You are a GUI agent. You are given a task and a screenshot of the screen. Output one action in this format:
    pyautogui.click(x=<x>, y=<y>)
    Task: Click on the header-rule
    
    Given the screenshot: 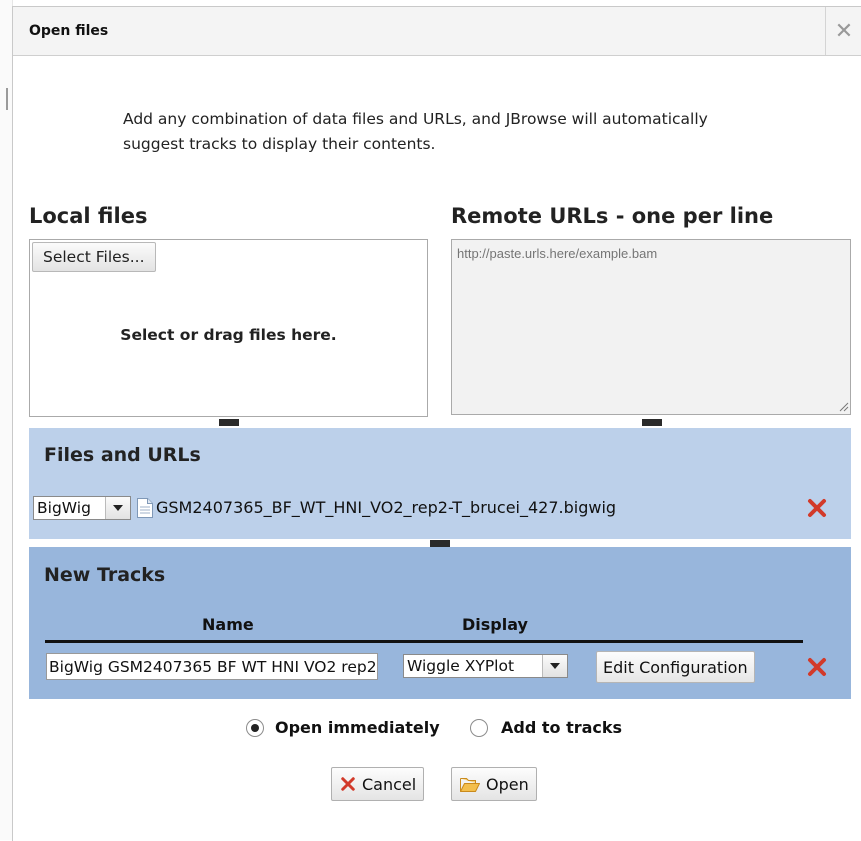 What is the action you would take?
    pyautogui.click(x=424, y=641)
    